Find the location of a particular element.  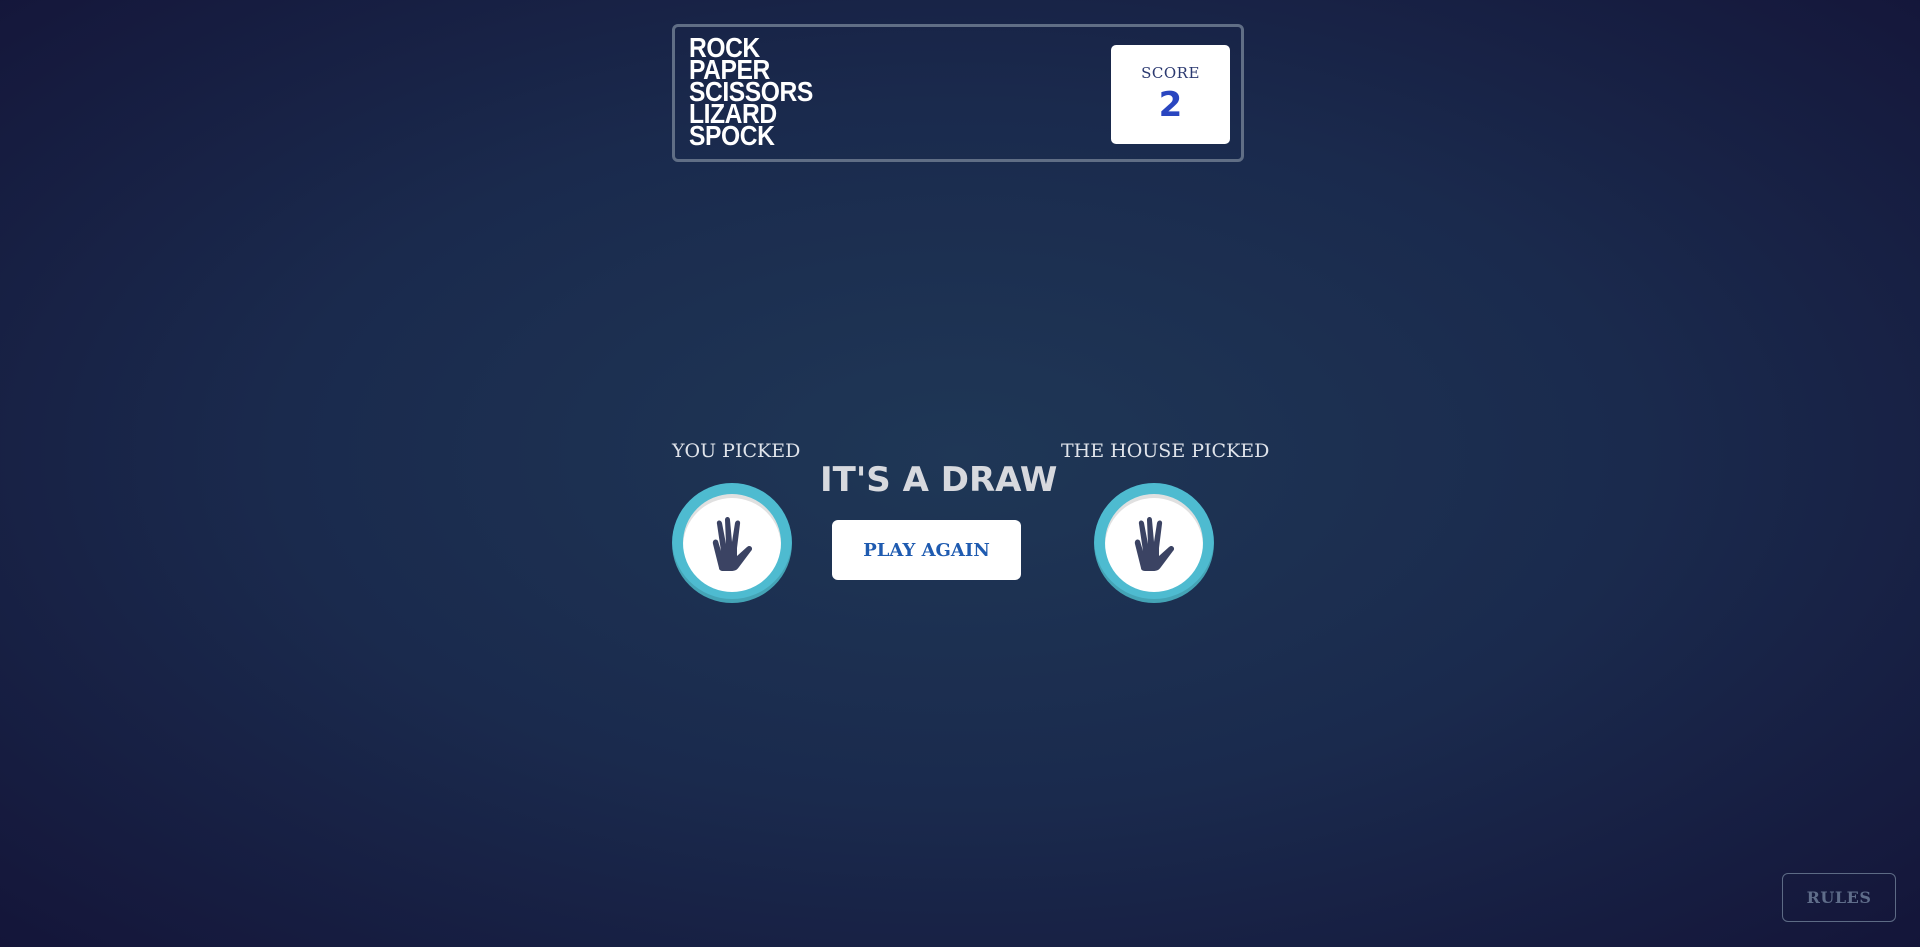

game-header: ROCK PAPER SCISSORS LIZARD SPOCK SCORE 2 is located at coordinates (958, 93).